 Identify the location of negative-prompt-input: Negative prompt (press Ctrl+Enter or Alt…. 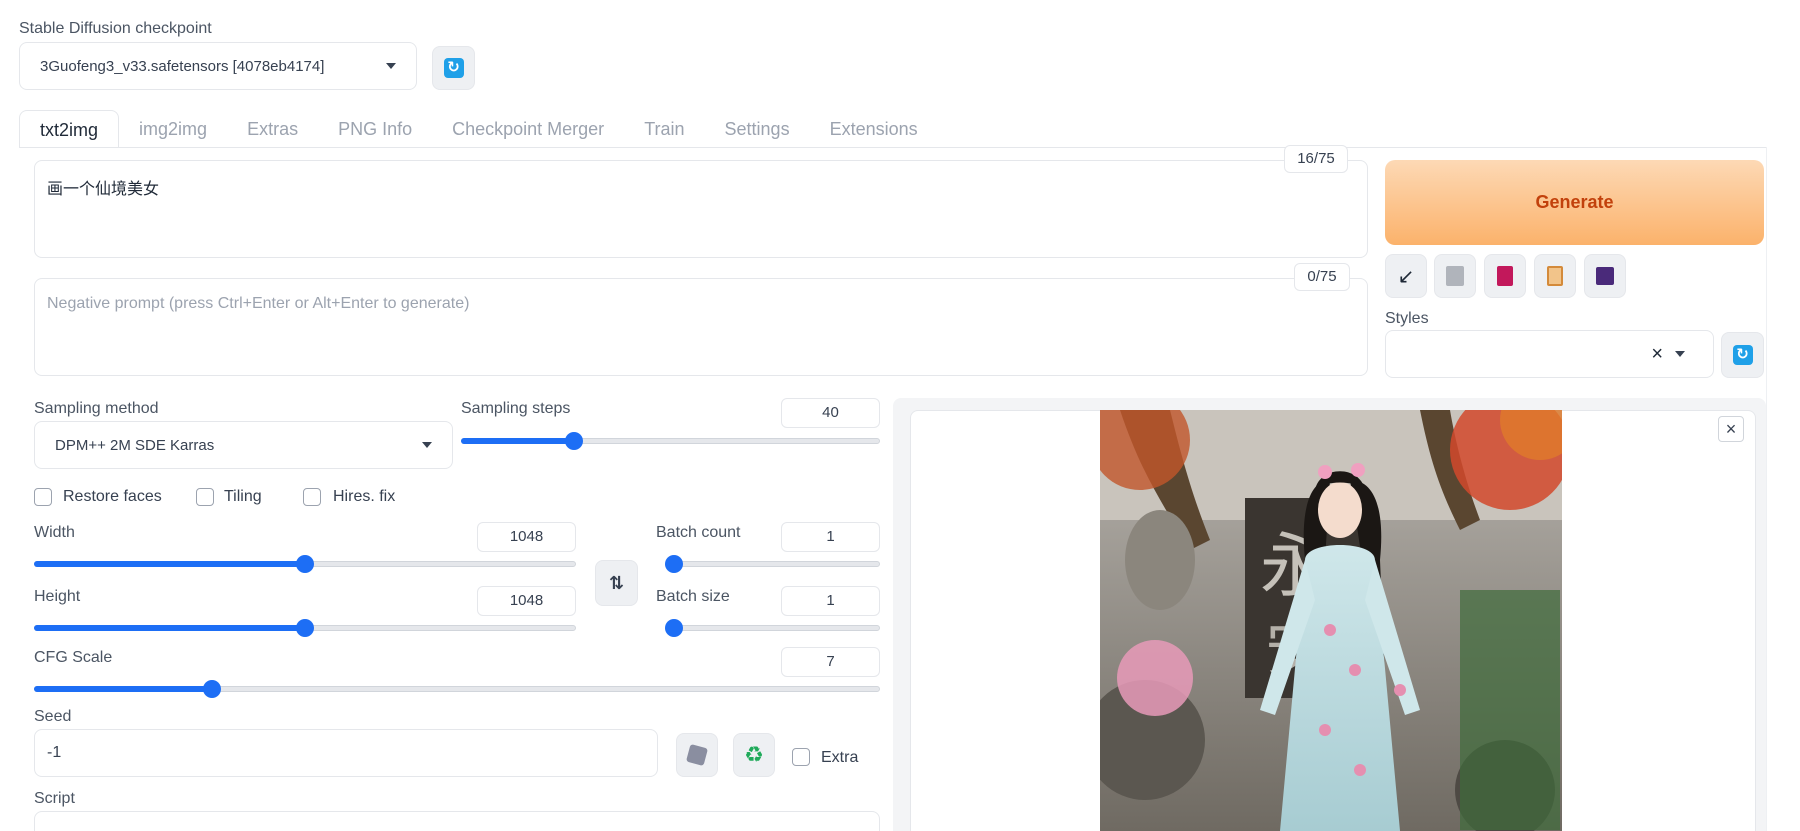
(701, 327).